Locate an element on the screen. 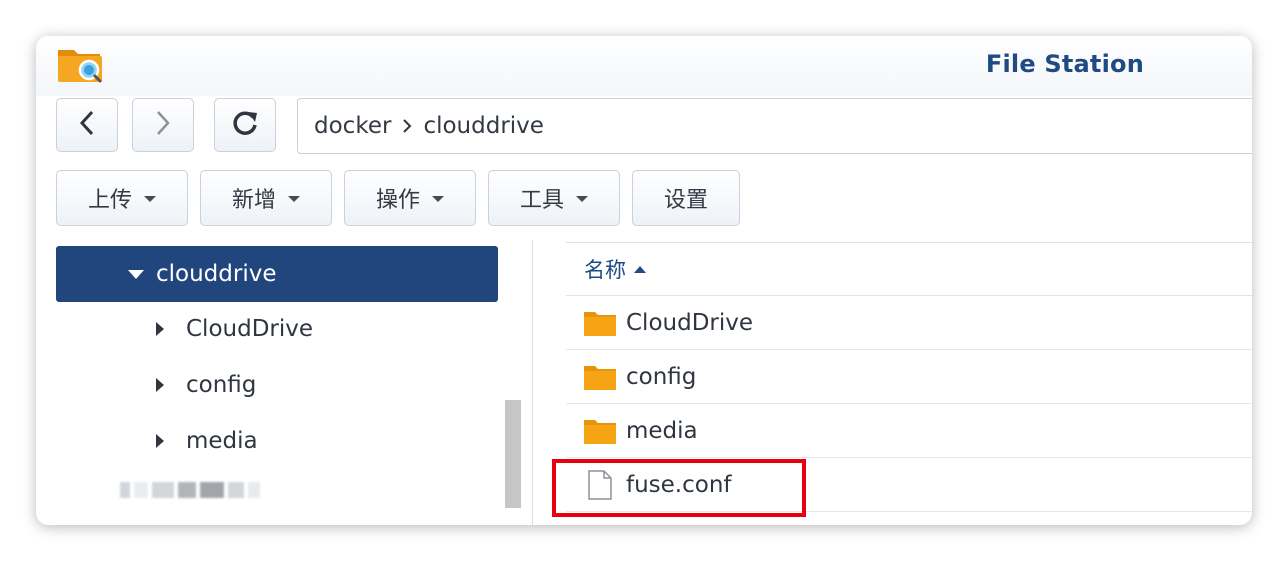 This screenshot has height=562, width=1288. file-name: config is located at coordinates (661, 376).